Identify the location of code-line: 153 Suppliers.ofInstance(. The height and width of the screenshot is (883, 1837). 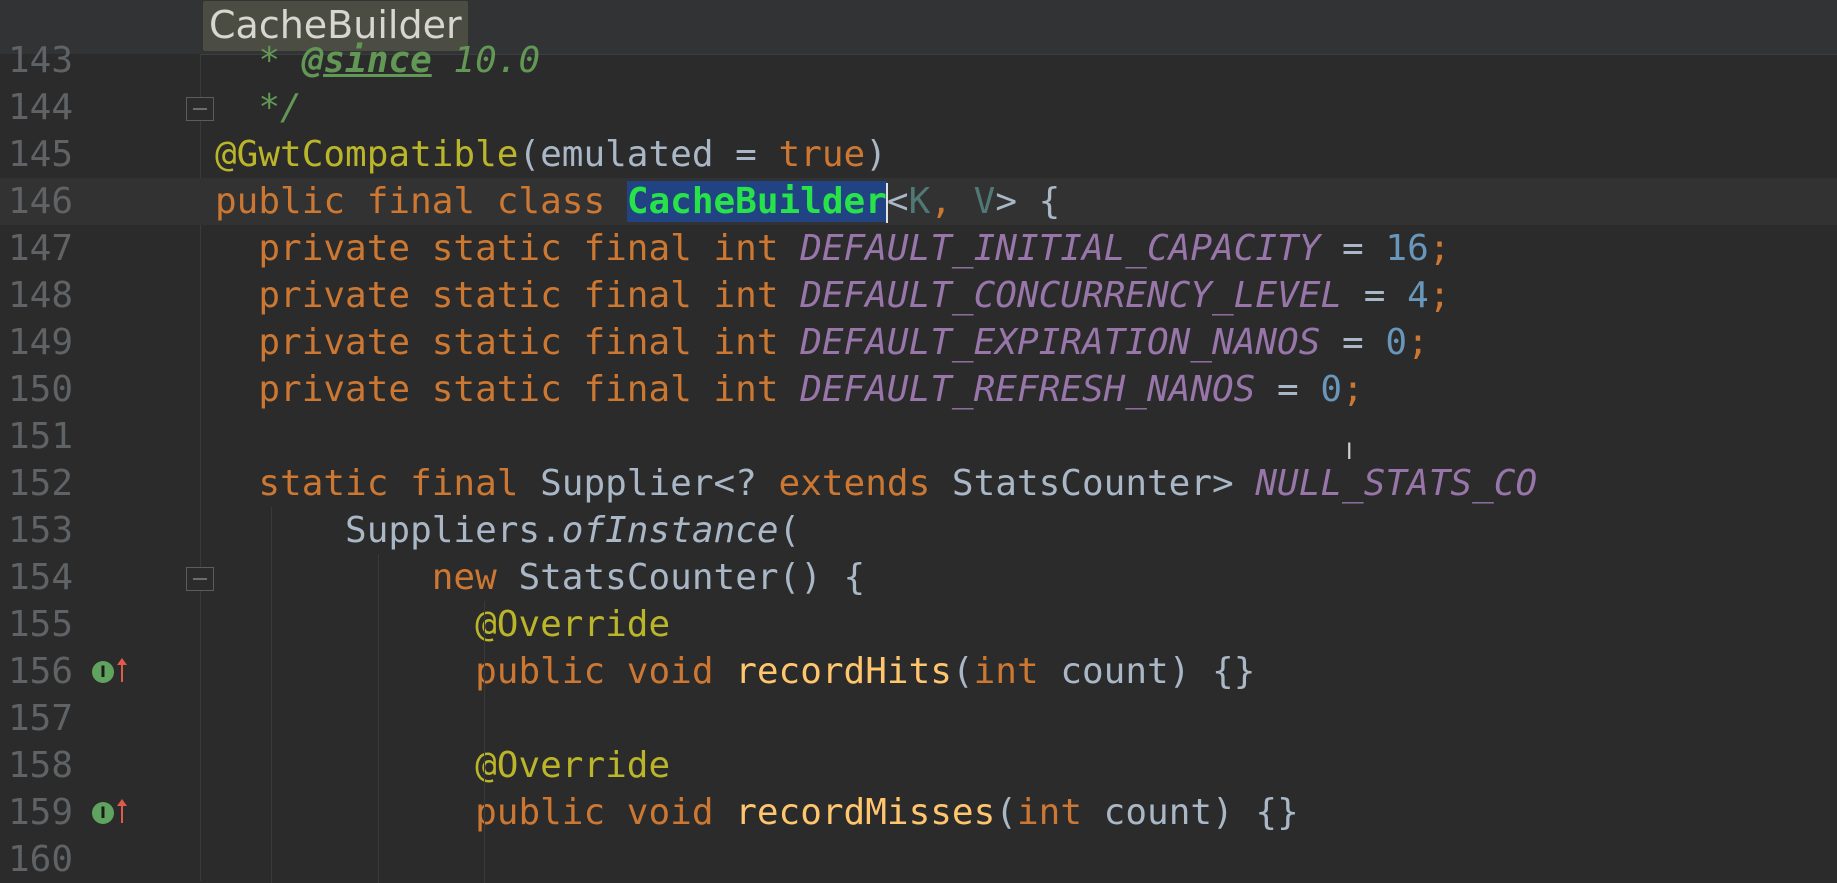
(918, 530).